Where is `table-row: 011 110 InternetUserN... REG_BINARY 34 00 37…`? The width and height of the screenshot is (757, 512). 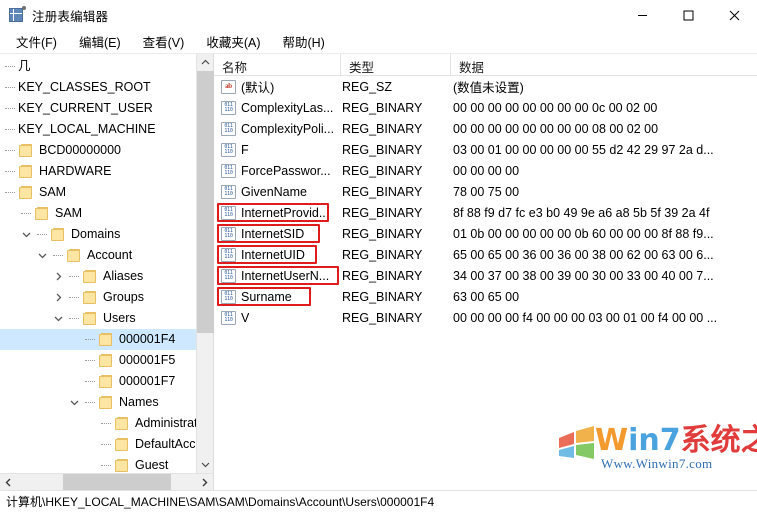 table-row: 011 110 InternetUserN... REG_BINARY 34 00 37… is located at coordinates (485, 275).